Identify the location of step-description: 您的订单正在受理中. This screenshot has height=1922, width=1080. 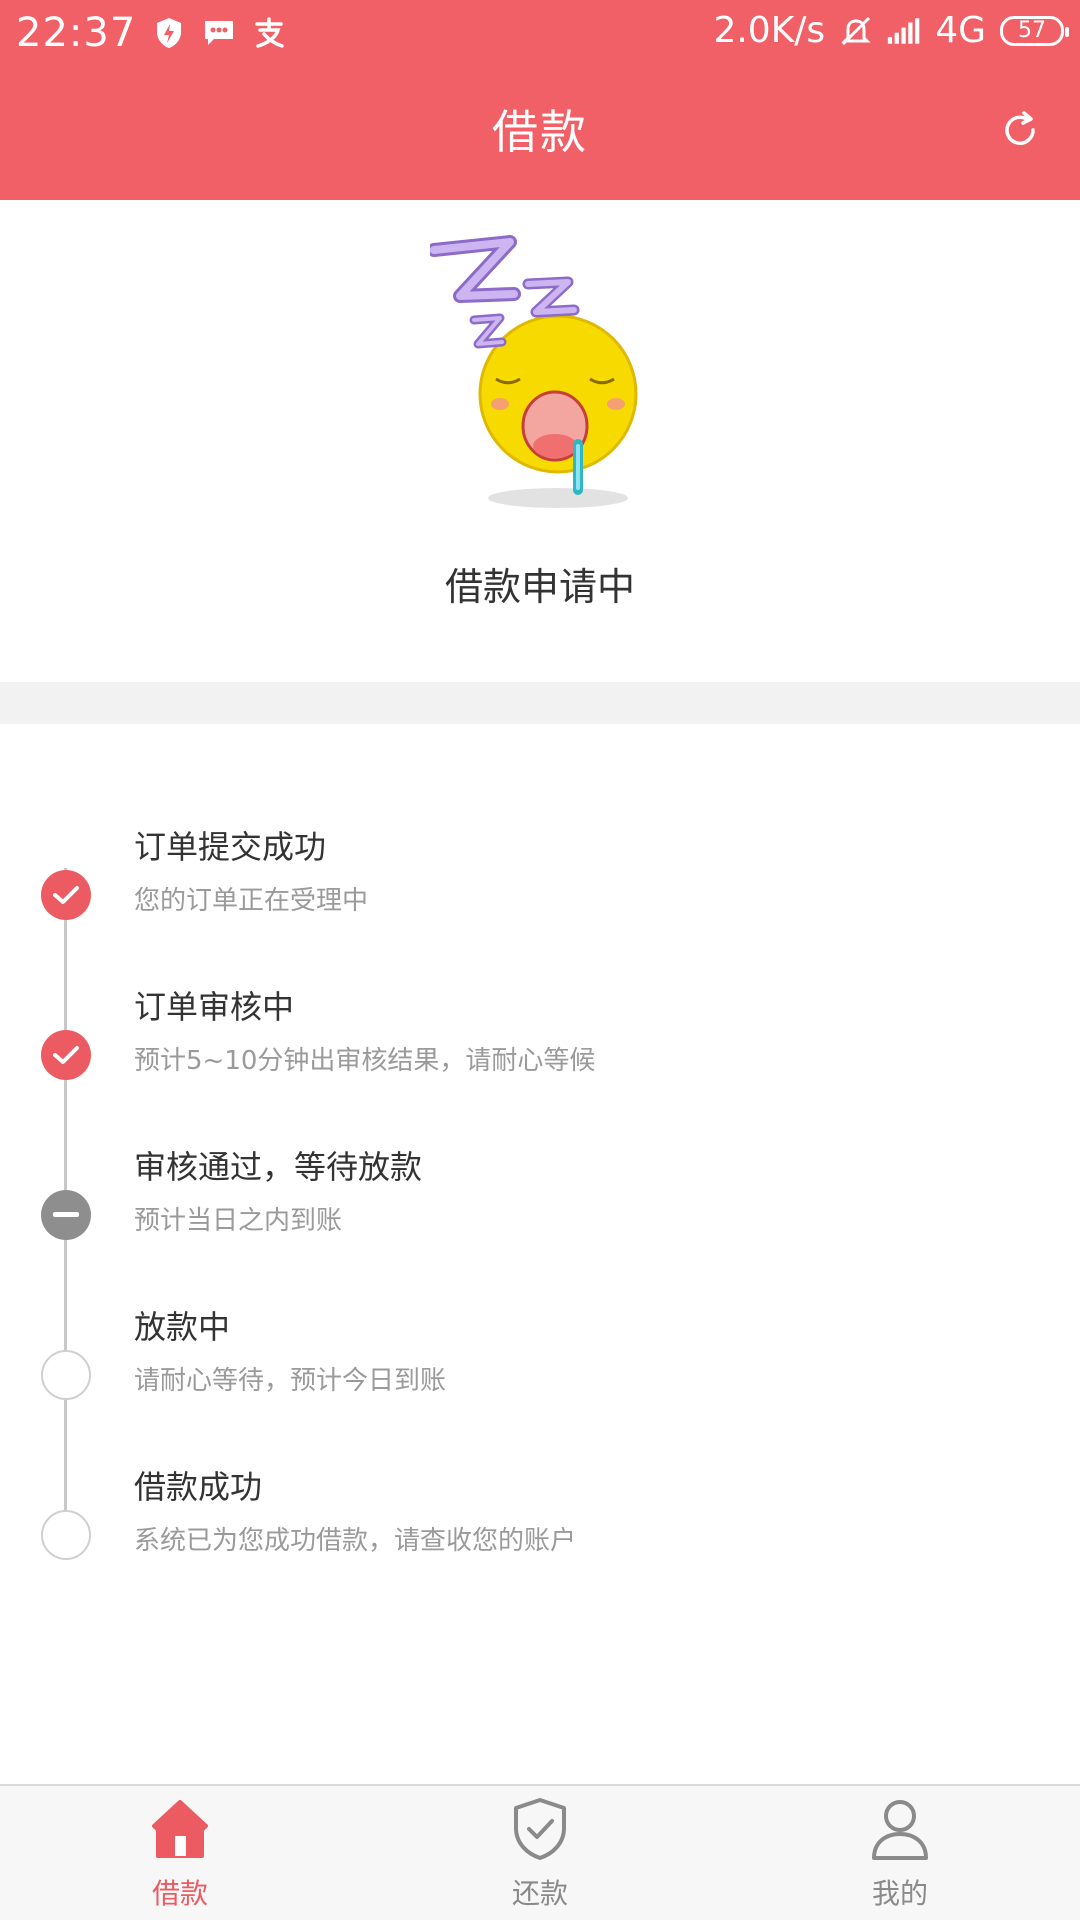
(251, 901).